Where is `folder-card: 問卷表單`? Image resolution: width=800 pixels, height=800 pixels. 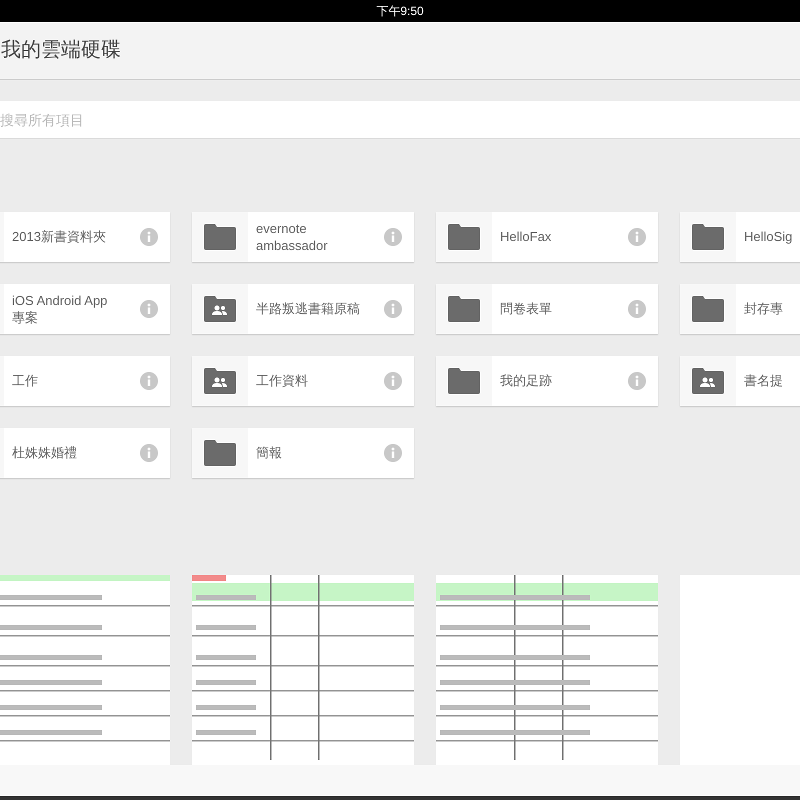 folder-card: 問卷表單 is located at coordinates (547, 309).